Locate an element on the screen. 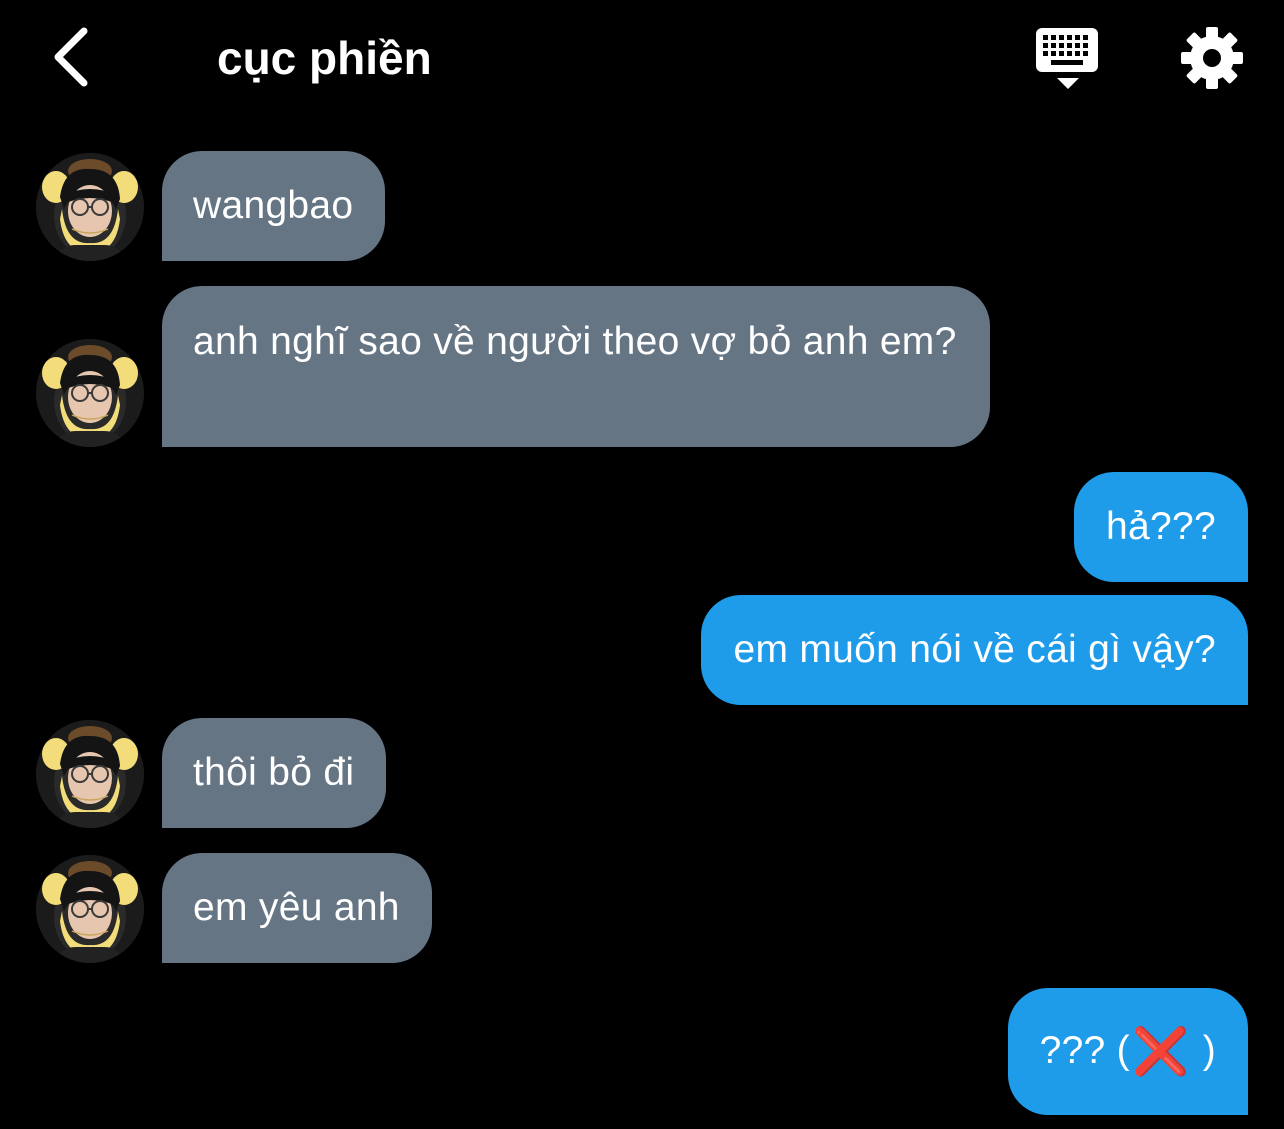 The width and height of the screenshot is (1284, 1129). back-button is located at coordinates (70, 57).